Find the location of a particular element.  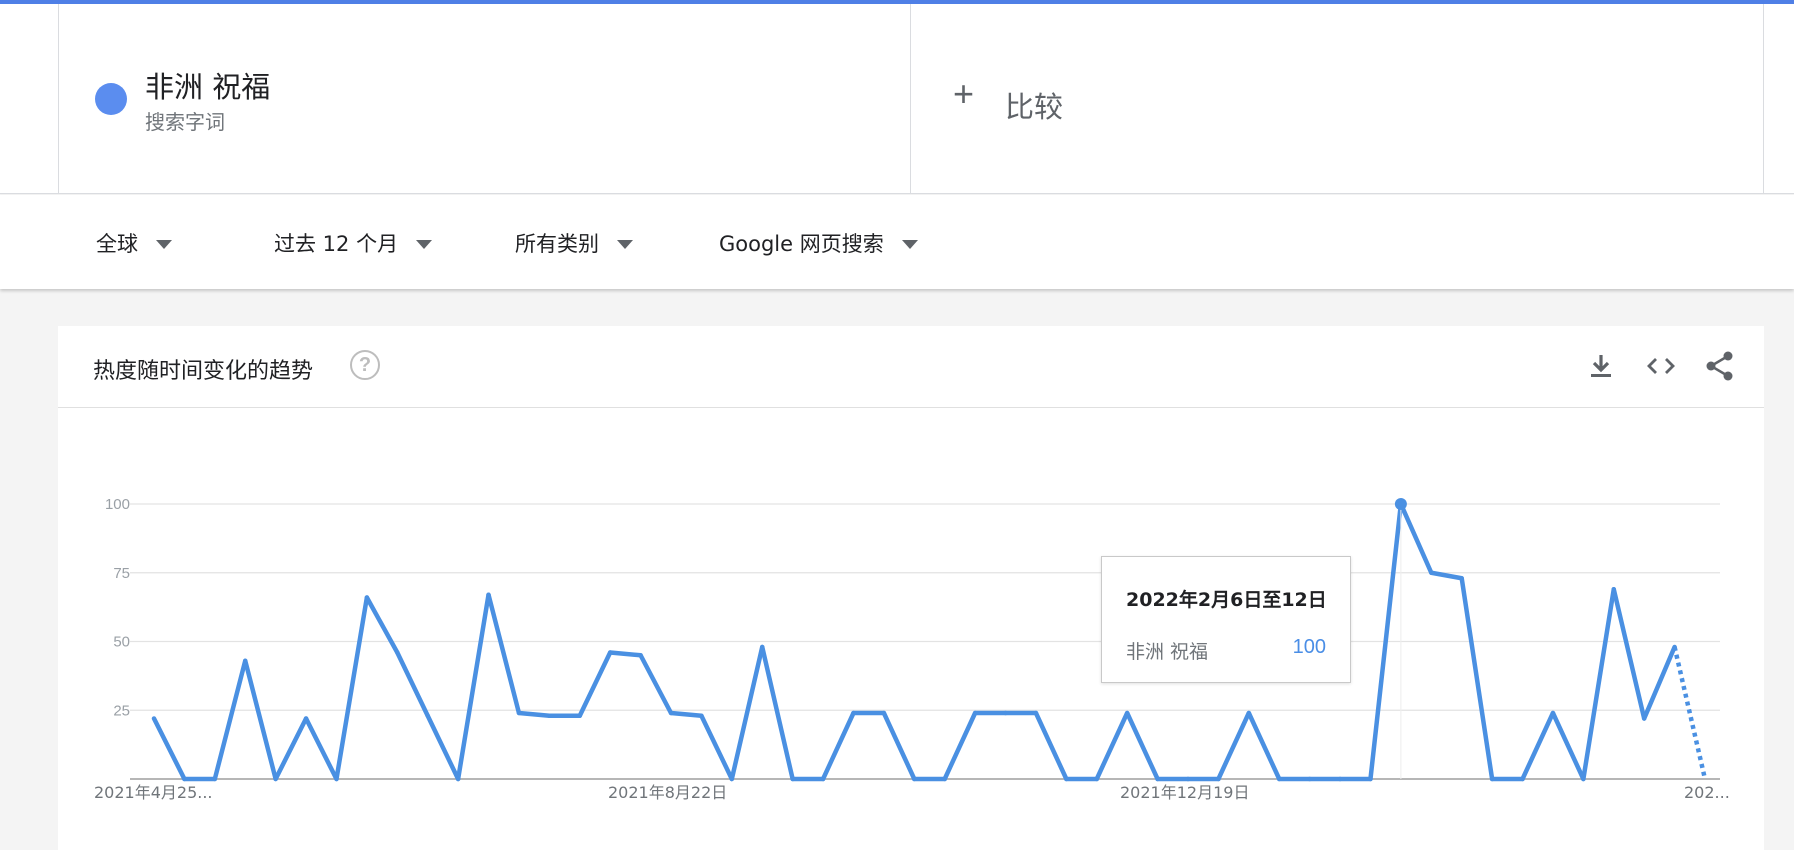

chart-tooltip: 2022年2月6日至12日 非洲 祝福 100 is located at coordinates (1226, 619).